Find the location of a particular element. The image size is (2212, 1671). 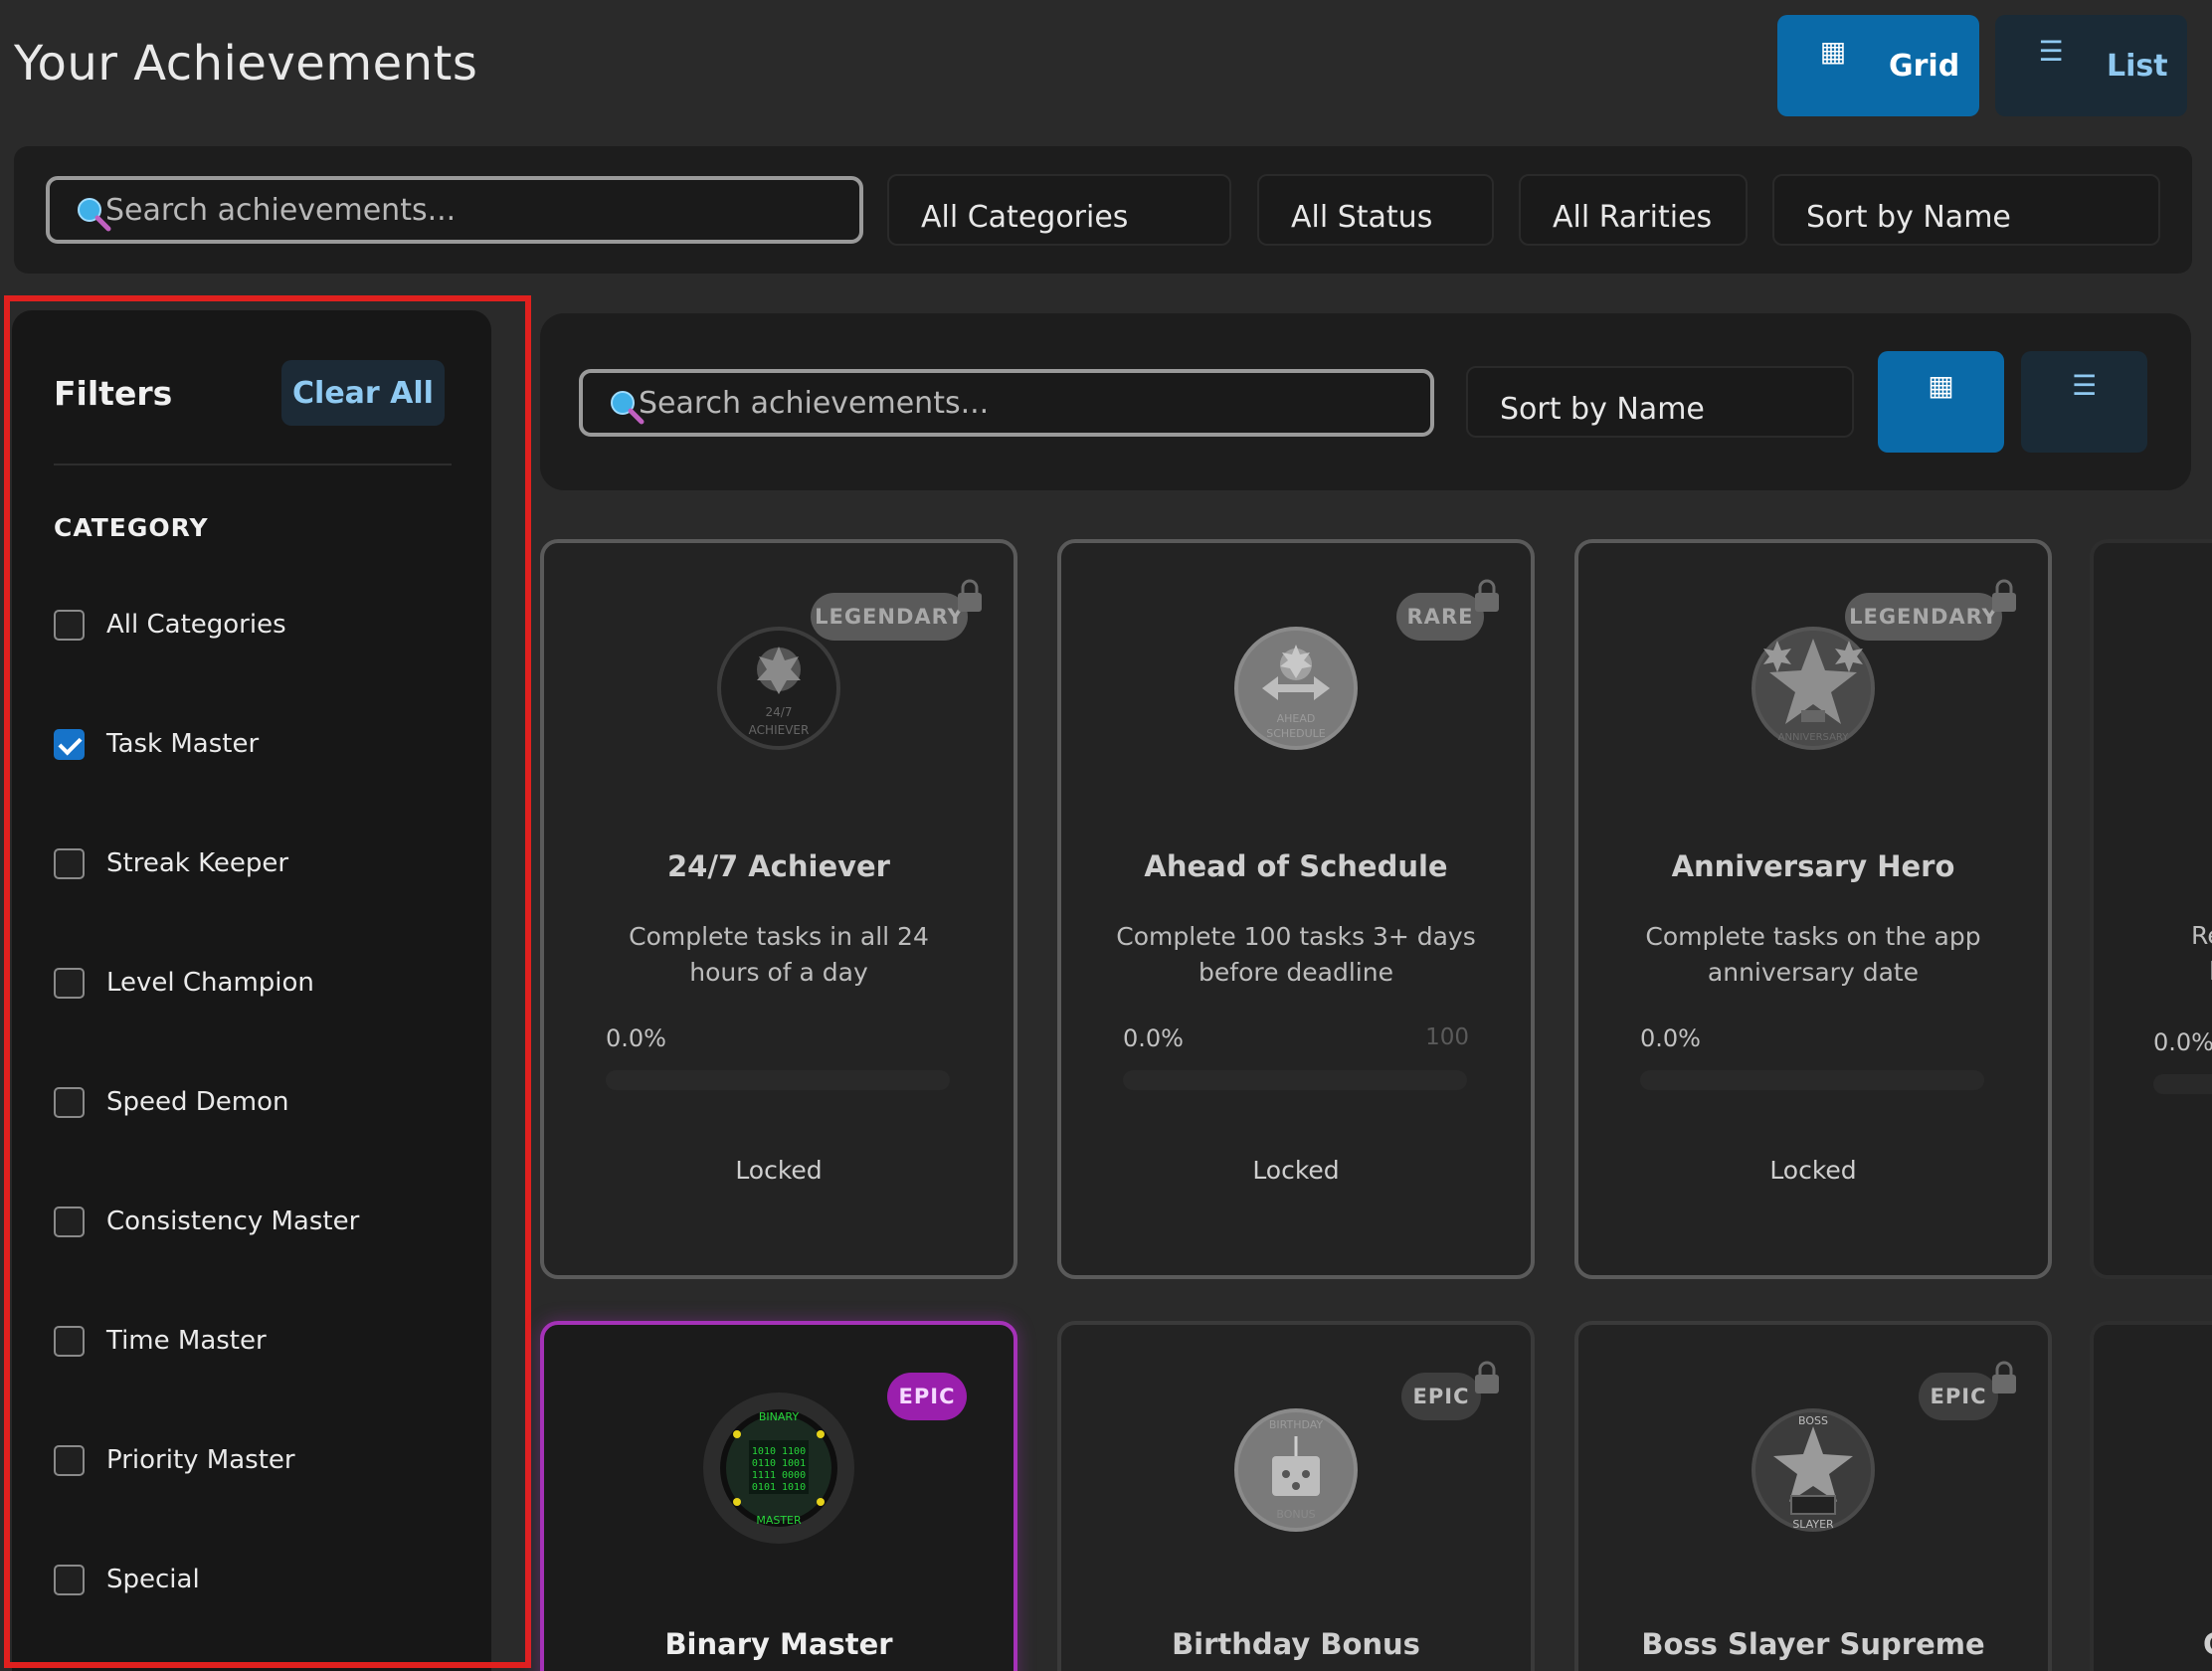

medal-icon: 24/7 ACHIEVER is located at coordinates (778, 688).